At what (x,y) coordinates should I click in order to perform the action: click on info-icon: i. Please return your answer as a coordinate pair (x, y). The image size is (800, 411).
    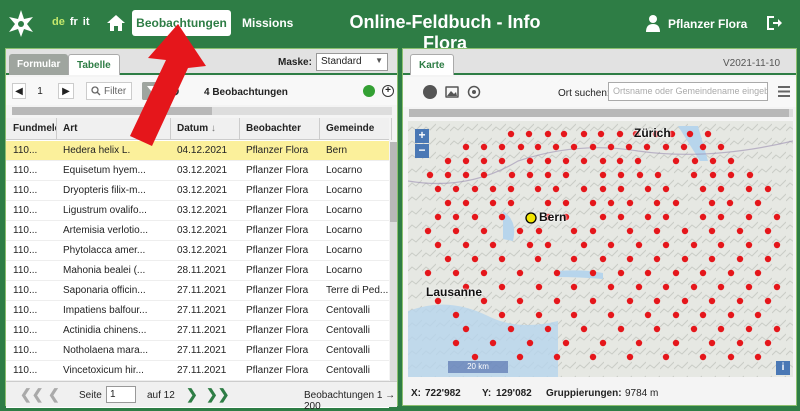
    Looking at the image, I should click on (783, 368).